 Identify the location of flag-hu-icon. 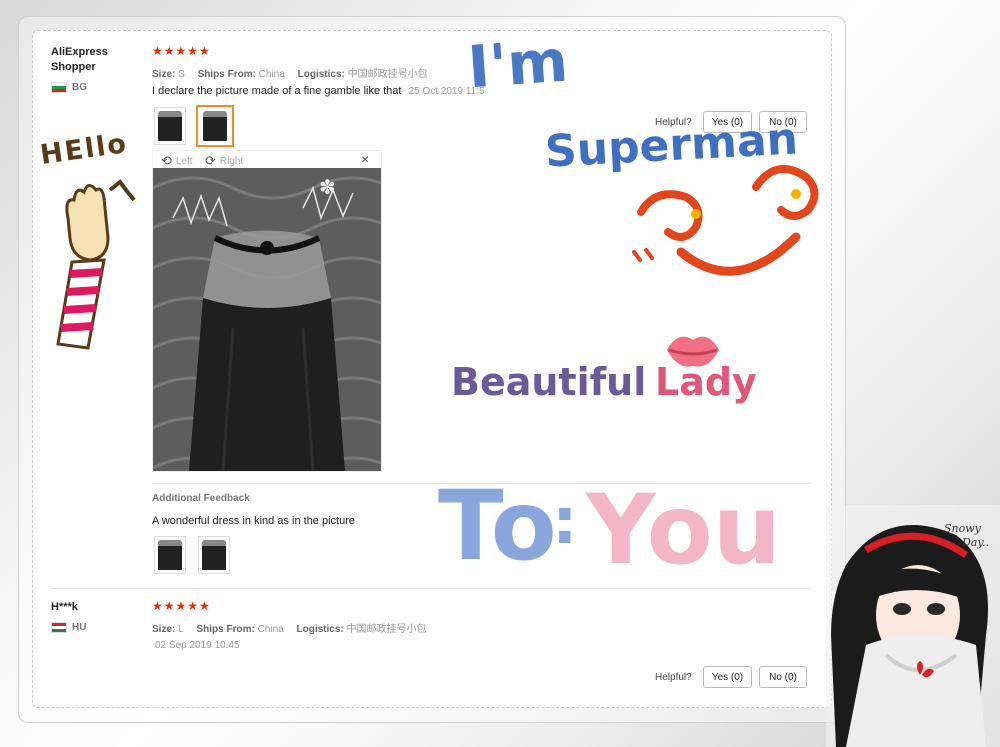
(59, 627).